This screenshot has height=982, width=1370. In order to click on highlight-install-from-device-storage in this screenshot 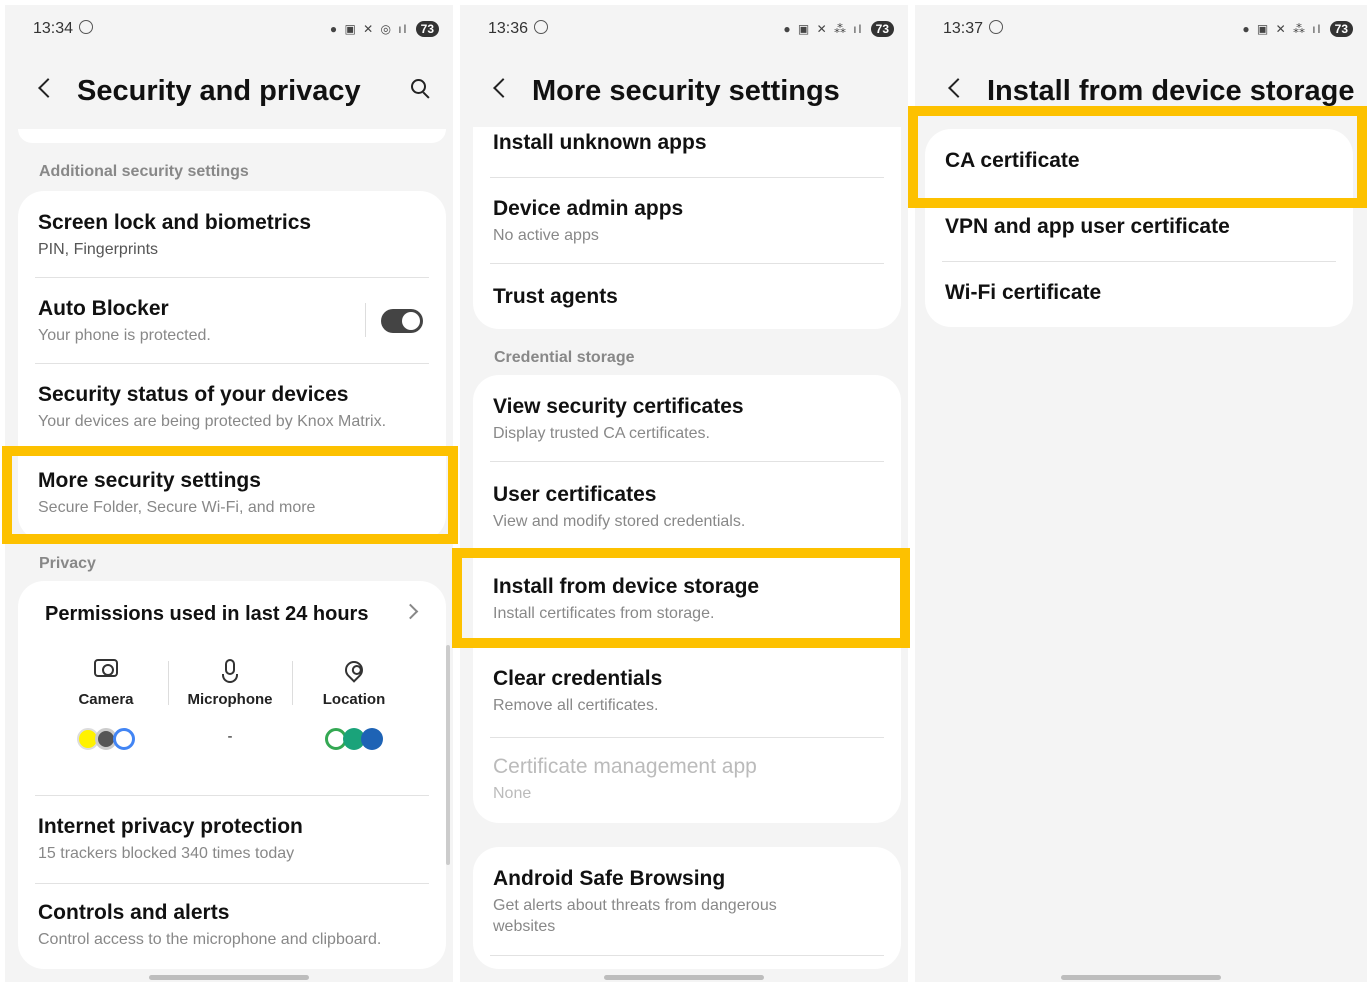, I will do `click(681, 598)`.